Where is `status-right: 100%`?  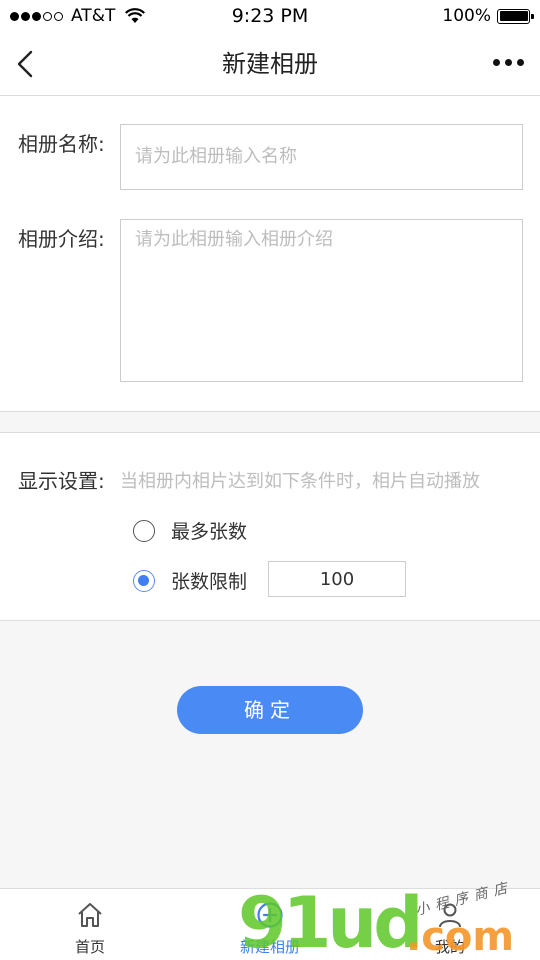
status-right: 100% is located at coordinates (488, 16).